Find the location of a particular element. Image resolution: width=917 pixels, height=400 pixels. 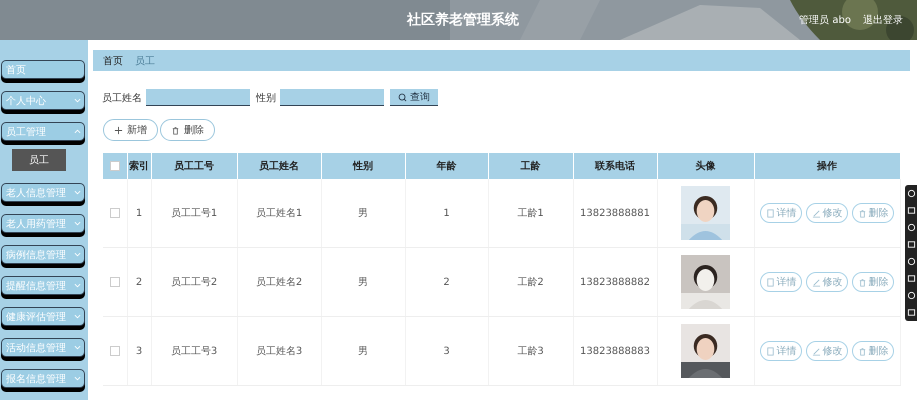

action-button: 新增 is located at coordinates (130, 130).